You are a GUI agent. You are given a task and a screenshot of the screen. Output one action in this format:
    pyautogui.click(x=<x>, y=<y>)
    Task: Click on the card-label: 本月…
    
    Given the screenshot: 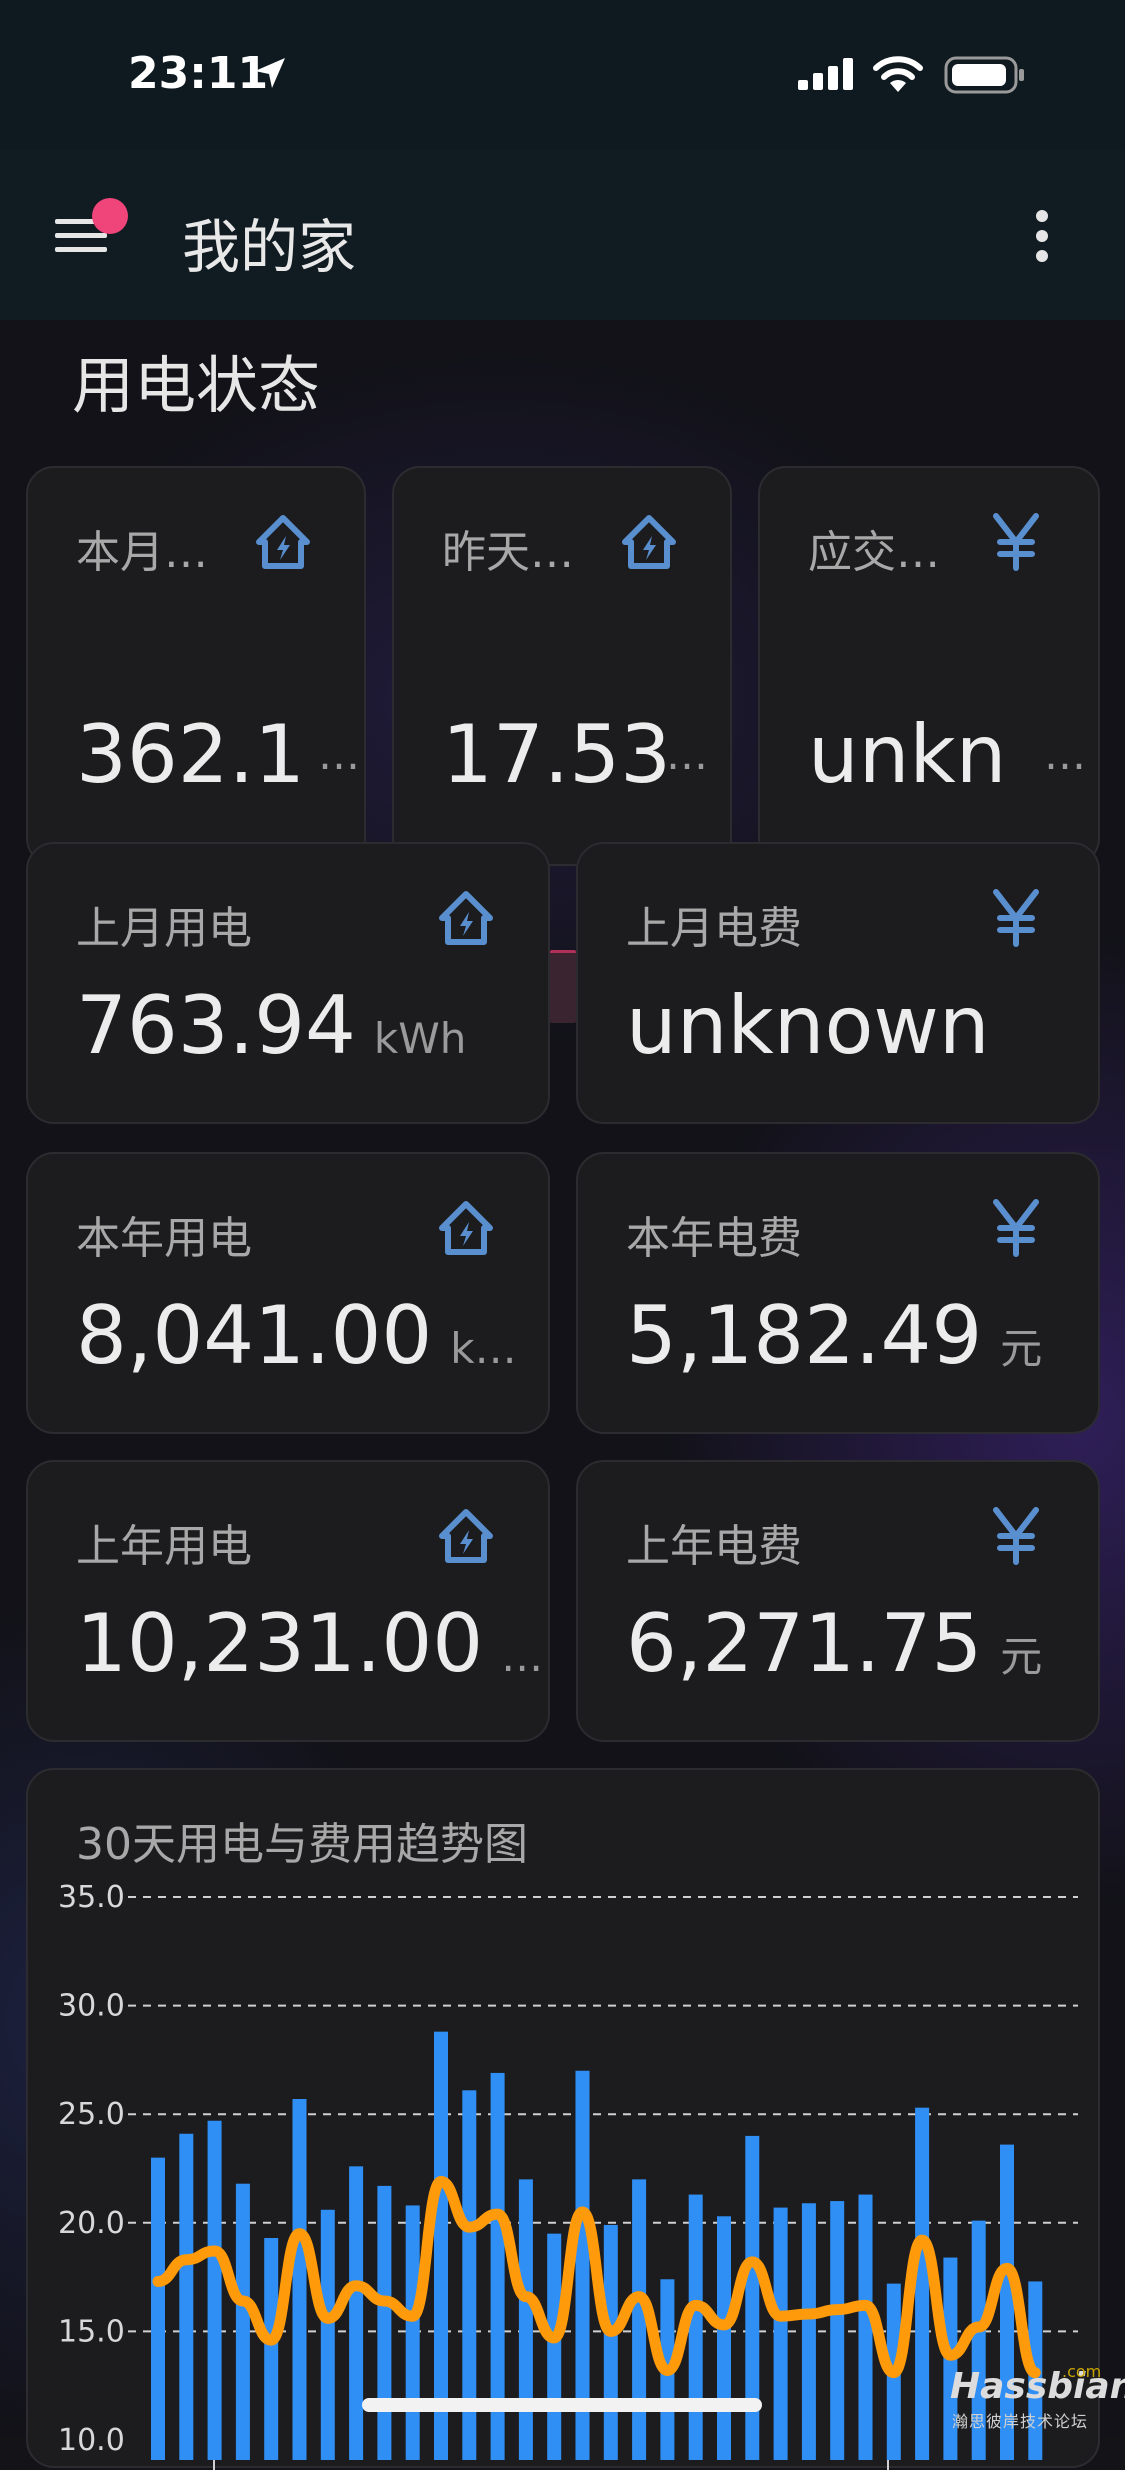 What is the action you would take?
    pyautogui.click(x=142, y=552)
    